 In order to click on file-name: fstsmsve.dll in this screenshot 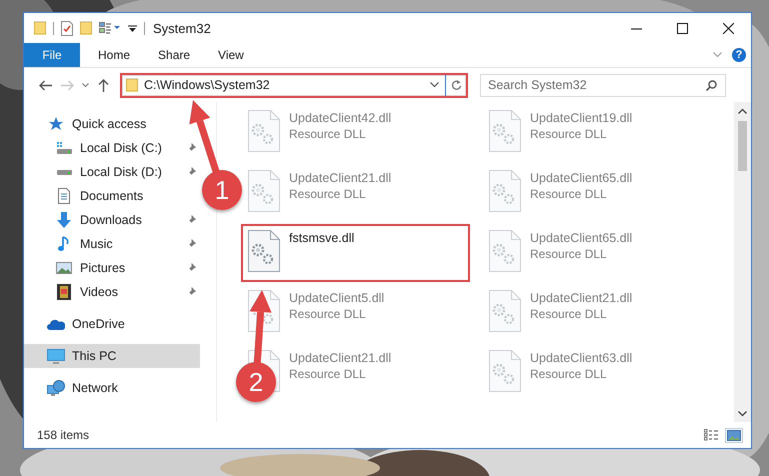, I will do `click(321, 238)`.